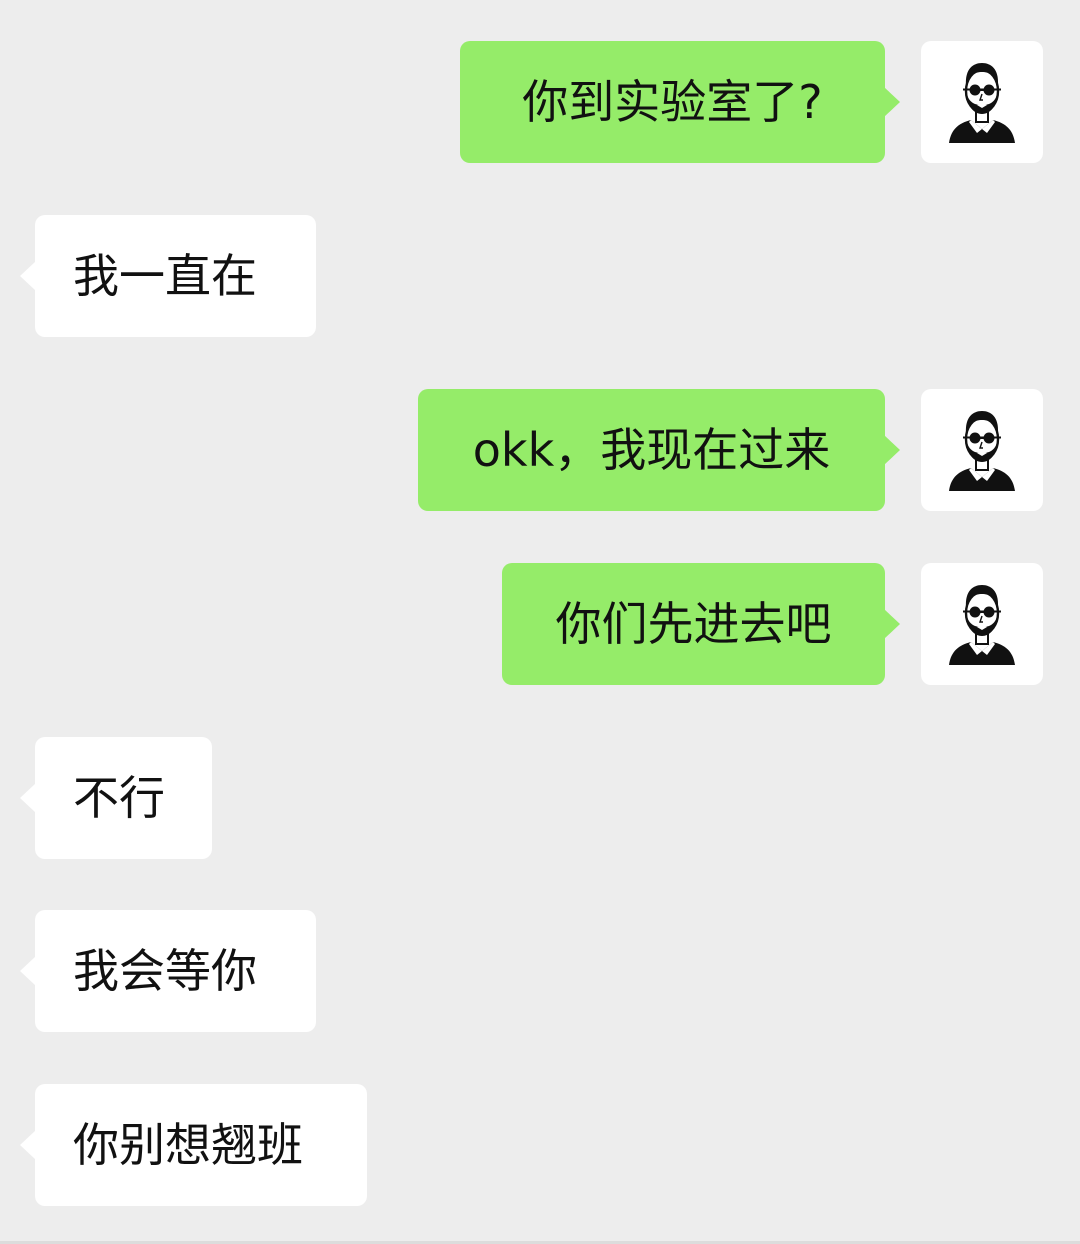 The height and width of the screenshot is (1244, 1080). I want to click on message-row-incoming: 我会等你, so click(540, 971).